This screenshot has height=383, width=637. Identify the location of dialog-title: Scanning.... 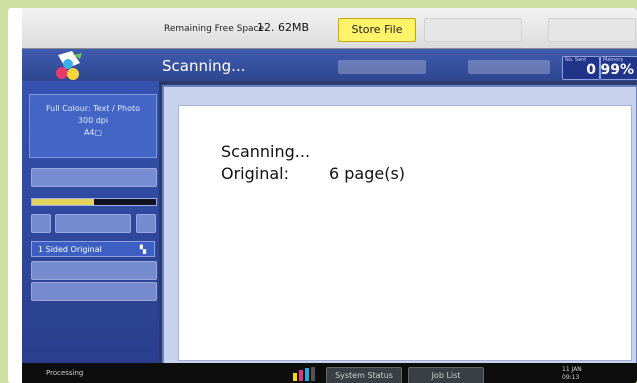
(266, 151).